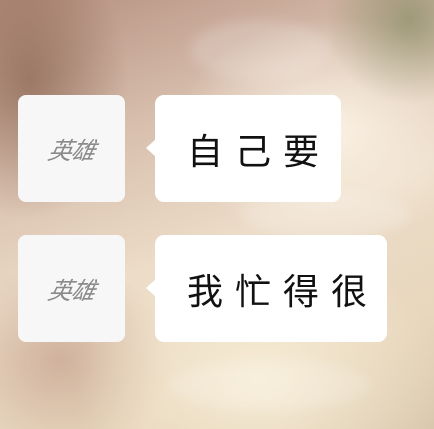 The height and width of the screenshot is (429, 434). Describe the element at coordinates (283, 292) in the screenshot. I see `message-text: 我忙得很` at that location.